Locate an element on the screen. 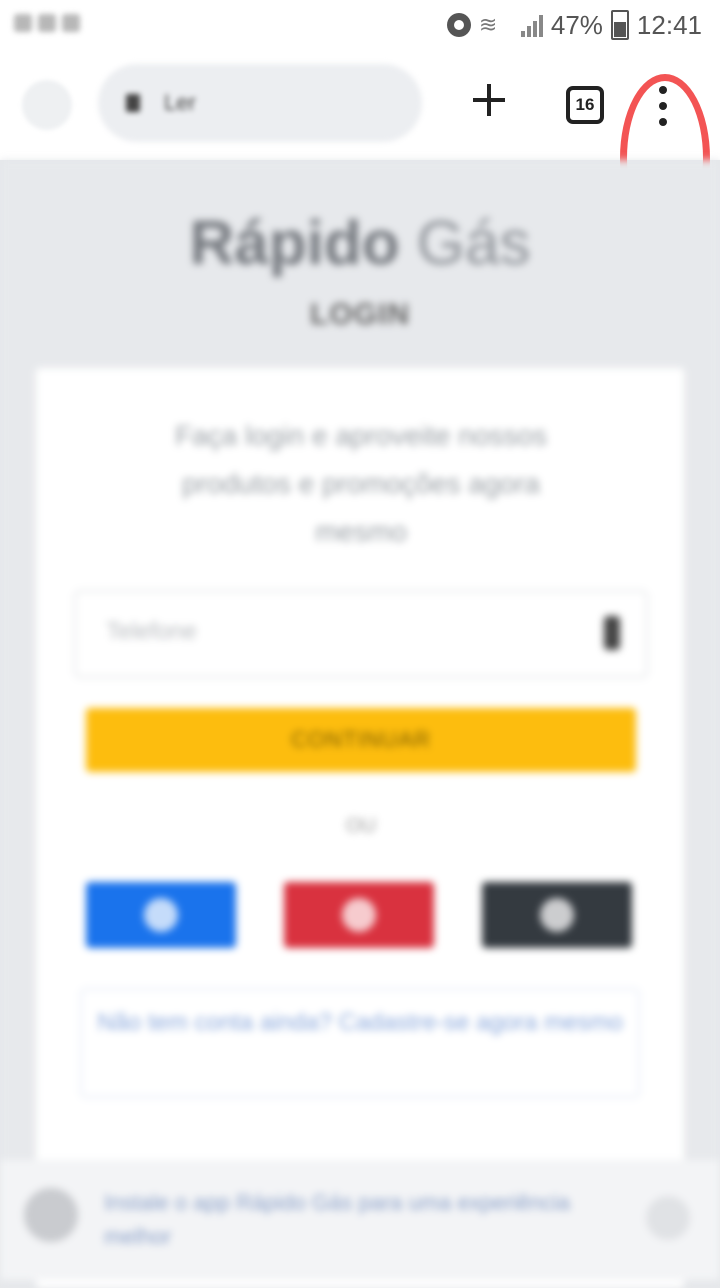  app-icon is located at coordinates (51, 1215).